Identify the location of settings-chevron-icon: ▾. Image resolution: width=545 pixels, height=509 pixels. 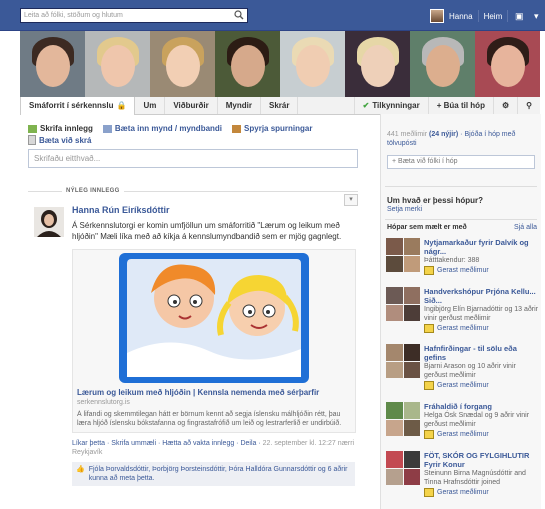
(536, 16).